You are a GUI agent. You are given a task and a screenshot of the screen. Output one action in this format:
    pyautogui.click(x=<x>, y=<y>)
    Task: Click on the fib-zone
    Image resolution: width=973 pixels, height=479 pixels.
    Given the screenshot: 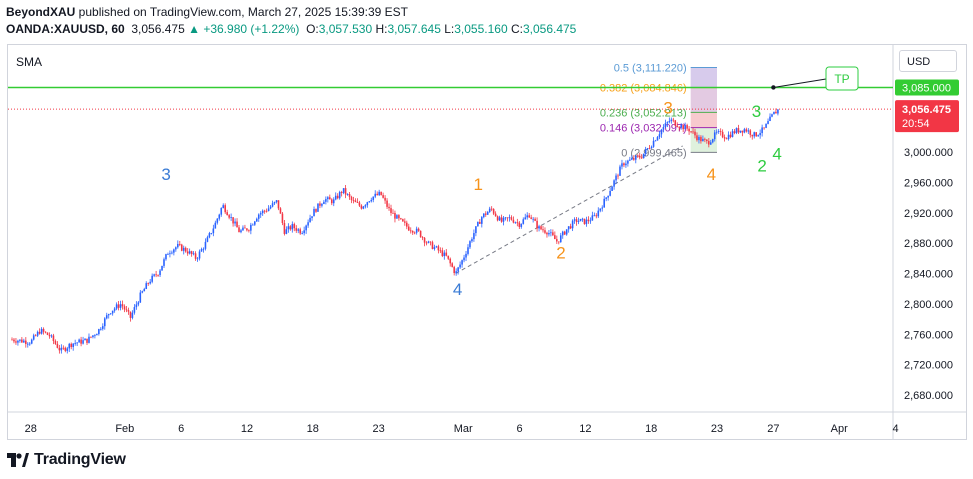 What is the action you would take?
    pyautogui.click(x=703, y=77)
    